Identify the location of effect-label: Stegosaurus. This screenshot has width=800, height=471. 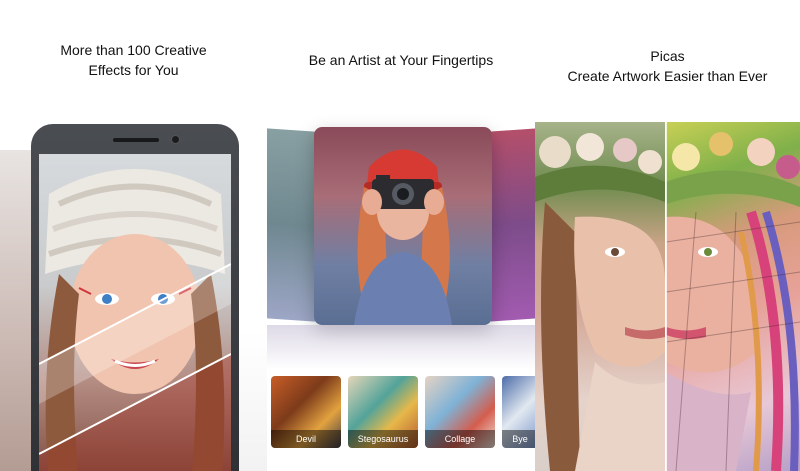
(383, 439).